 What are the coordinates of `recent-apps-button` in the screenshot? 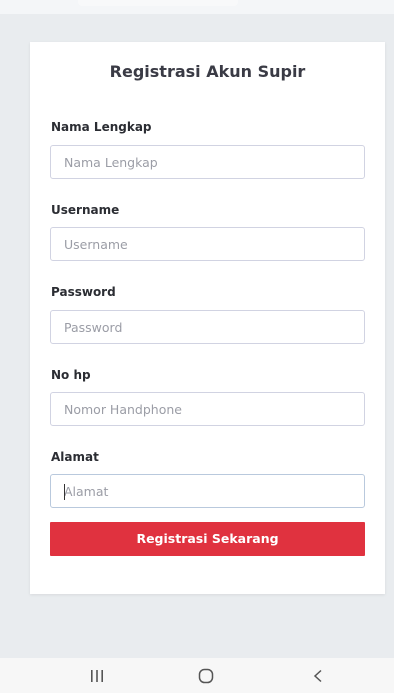 It's located at (97, 675).